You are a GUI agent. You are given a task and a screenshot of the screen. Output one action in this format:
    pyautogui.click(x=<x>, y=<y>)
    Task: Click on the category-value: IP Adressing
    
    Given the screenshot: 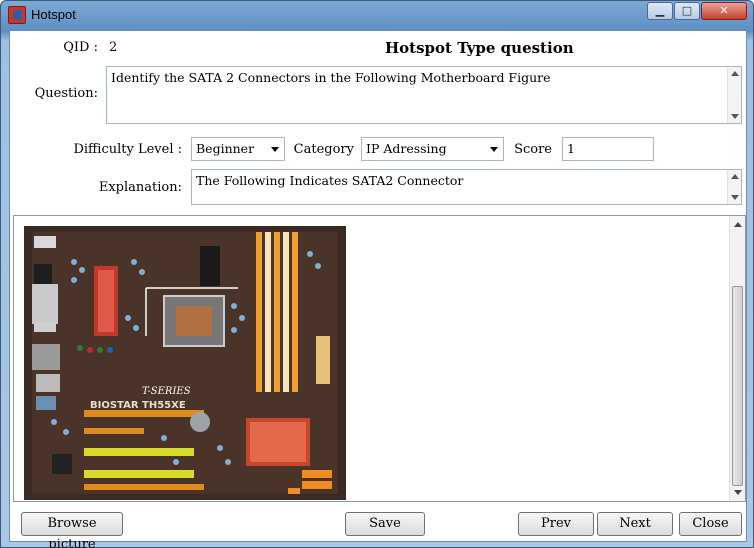 What is the action you would take?
    pyautogui.click(x=406, y=148)
    